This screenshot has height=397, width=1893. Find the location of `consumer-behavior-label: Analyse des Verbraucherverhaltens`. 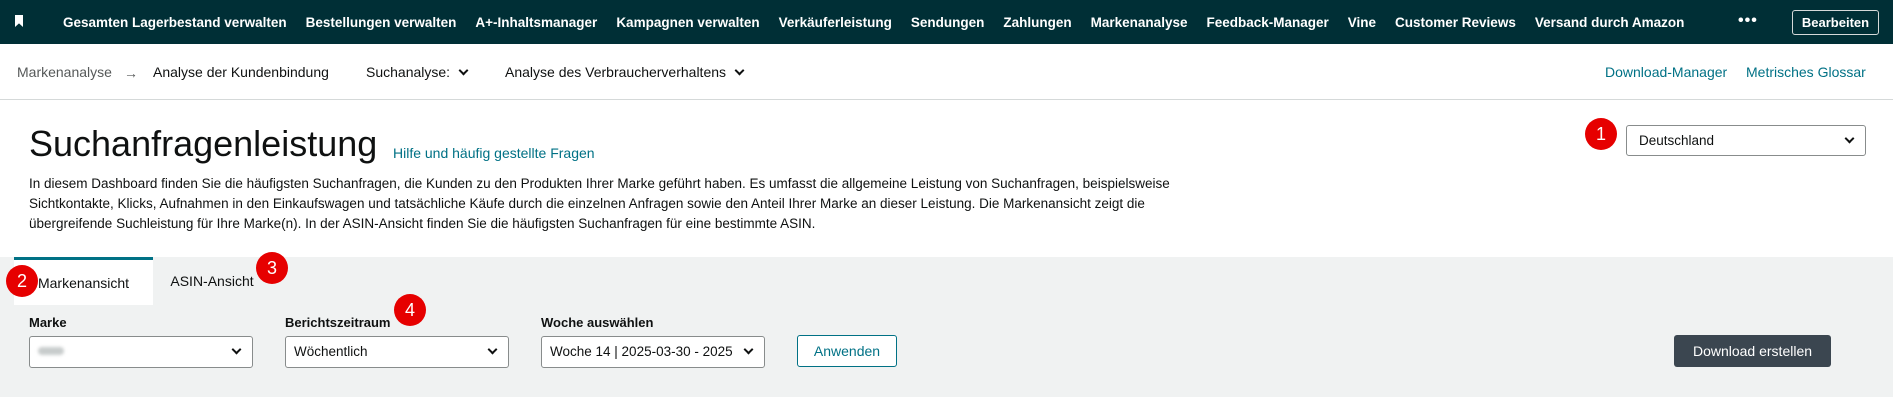

consumer-behavior-label: Analyse des Verbraucherverhaltens is located at coordinates (616, 72).